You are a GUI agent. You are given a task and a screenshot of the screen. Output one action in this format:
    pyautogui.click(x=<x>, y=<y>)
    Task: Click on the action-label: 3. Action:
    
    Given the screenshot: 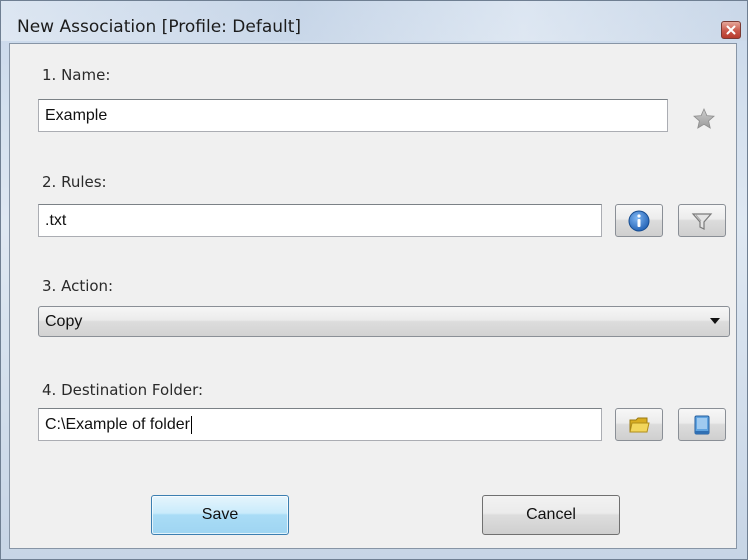 What is the action you would take?
    pyautogui.click(x=78, y=286)
    